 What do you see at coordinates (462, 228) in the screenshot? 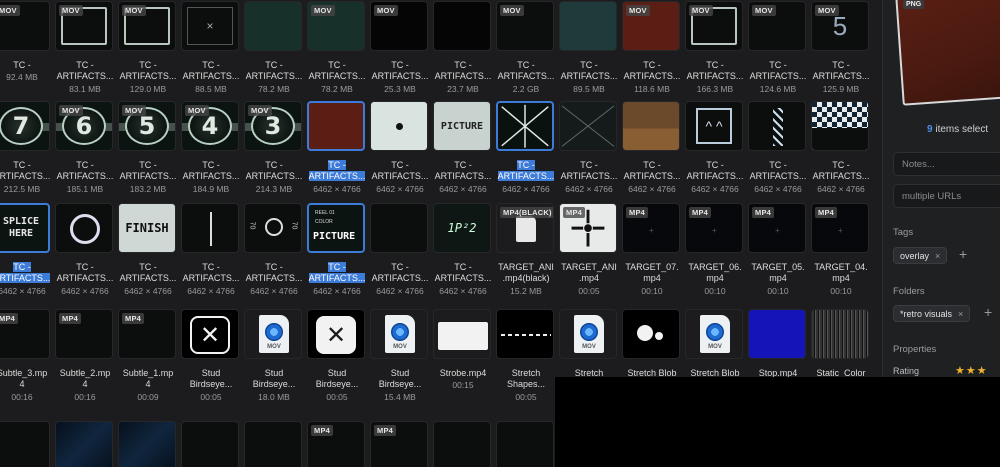
I see `asset-thumbnail: 1P²2` at bounding box center [462, 228].